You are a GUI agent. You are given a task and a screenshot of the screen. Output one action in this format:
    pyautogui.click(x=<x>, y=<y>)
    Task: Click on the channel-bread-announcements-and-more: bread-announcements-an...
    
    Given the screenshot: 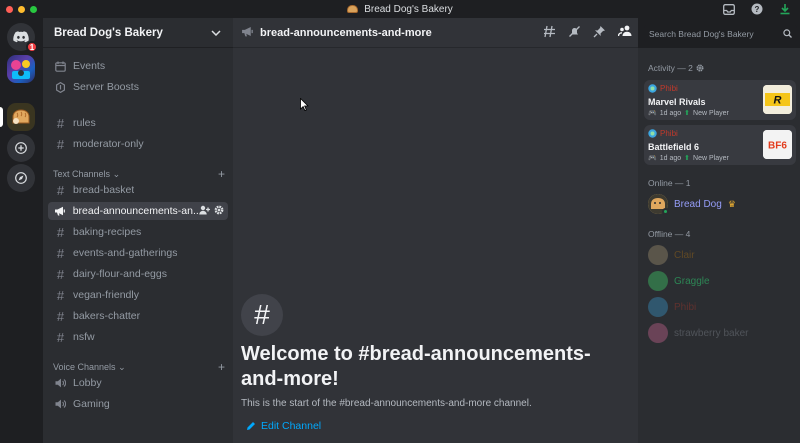 What is the action you would take?
    pyautogui.click(x=138, y=211)
    